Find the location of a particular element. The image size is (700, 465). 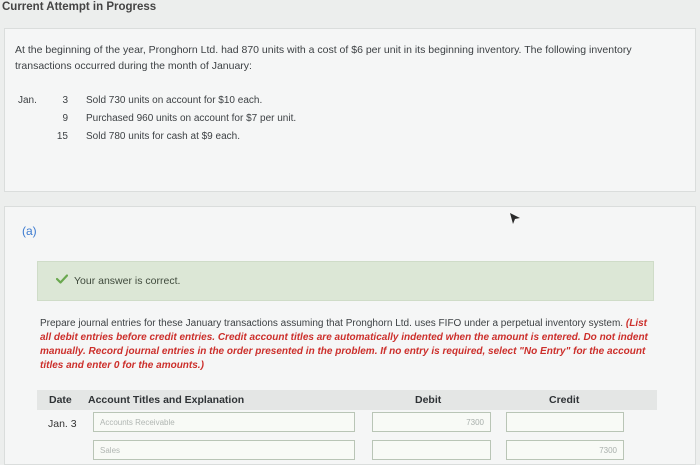

transaction-description: Sold 780 units for cash at $9 each. is located at coordinates (163, 136).